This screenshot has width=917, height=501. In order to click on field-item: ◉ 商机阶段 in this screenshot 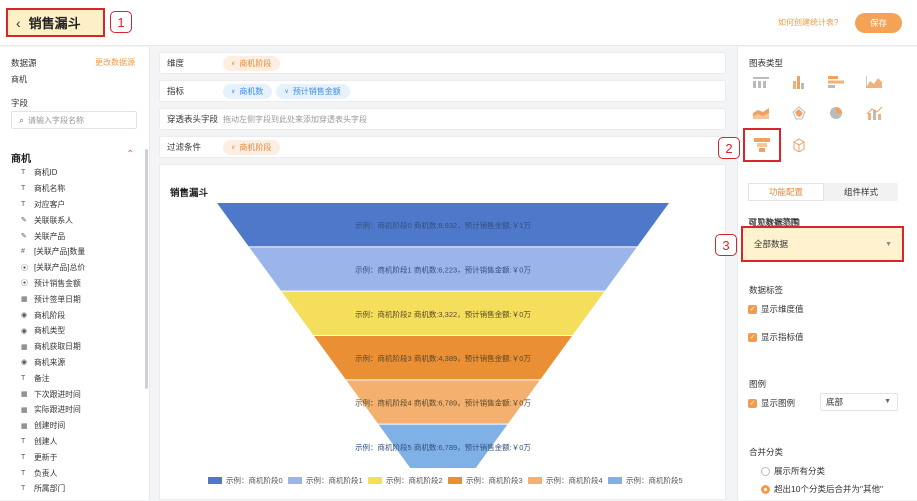, I will do `click(81, 315)`.